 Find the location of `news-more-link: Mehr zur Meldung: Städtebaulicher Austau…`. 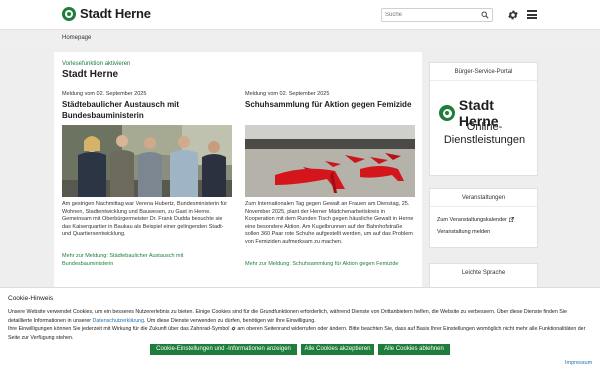

news-more-link: Mehr zur Meldung: Städtebaulicher Austau… is located at coordinates (137, 260).